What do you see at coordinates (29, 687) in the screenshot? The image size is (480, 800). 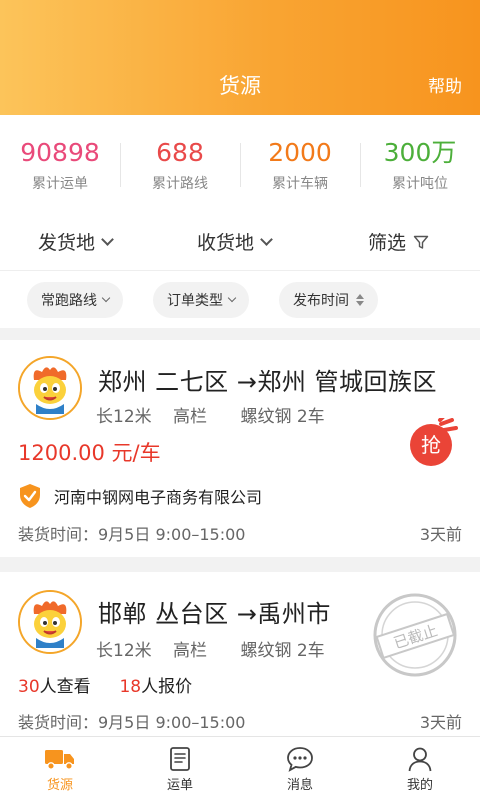 I see `view-count: 30` at bounding box center [29, 687].